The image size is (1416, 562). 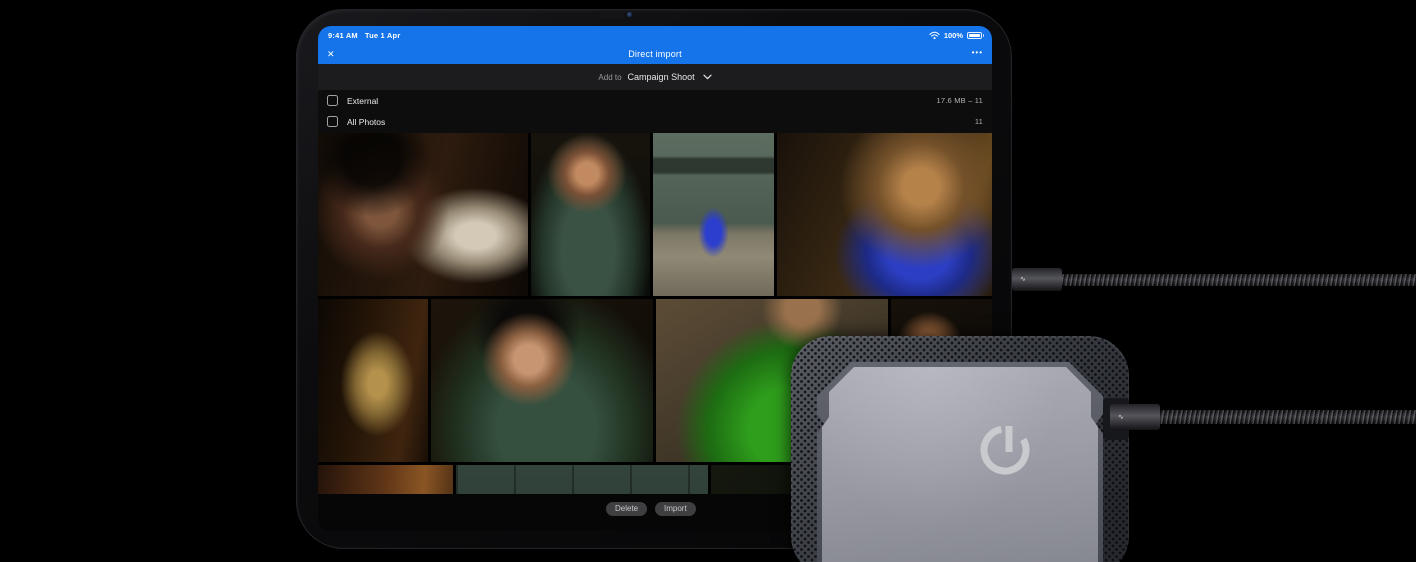 I want to click on delete-button: Delete, so click(x=627, y=509).